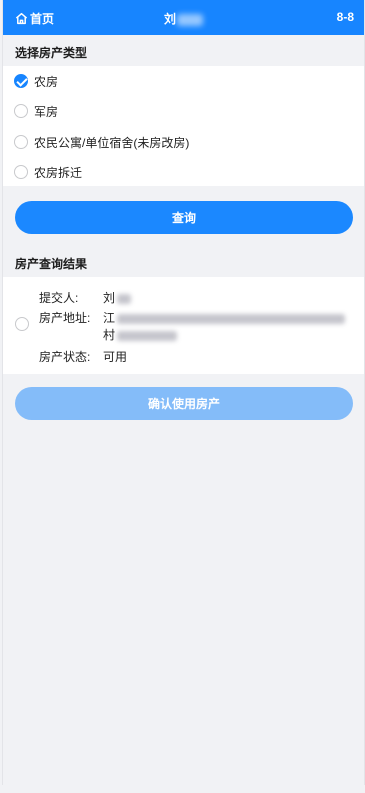  Describe the element at coordinates (21, 81) in the screenshot. I see `radio-checked-icon` at that location.